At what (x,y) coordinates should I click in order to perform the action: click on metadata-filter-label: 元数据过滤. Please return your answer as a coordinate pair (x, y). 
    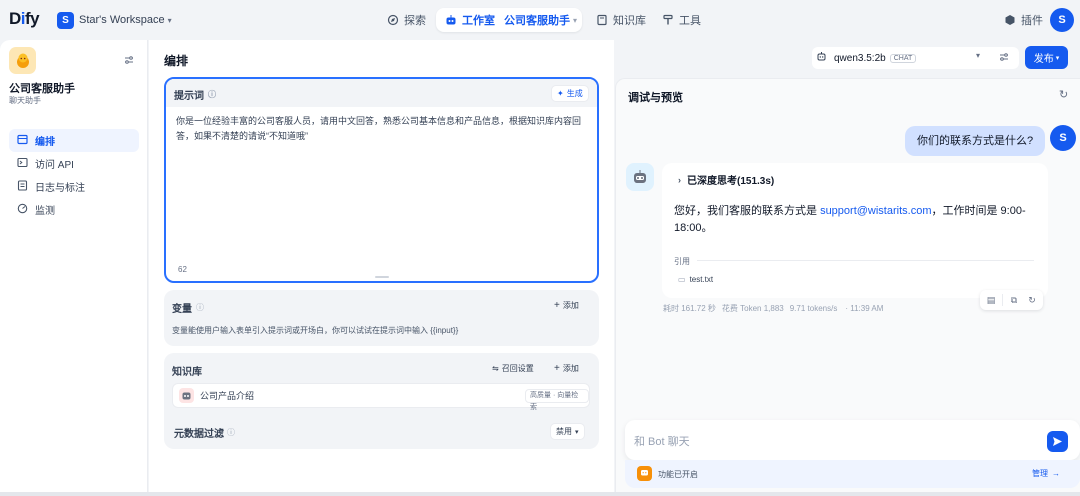
    Looking at the image, I should click on (199, 434).